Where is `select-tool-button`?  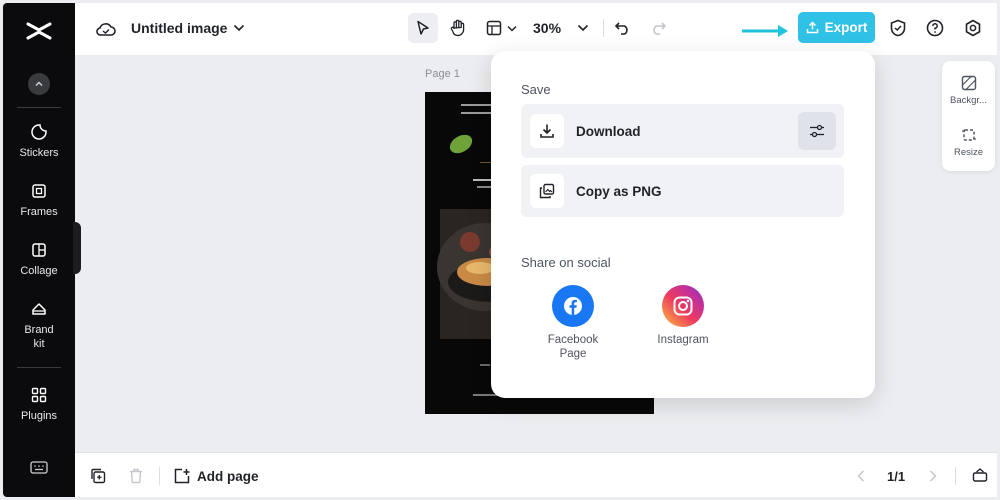
select-tool-button is located at coordinates (423, 28).